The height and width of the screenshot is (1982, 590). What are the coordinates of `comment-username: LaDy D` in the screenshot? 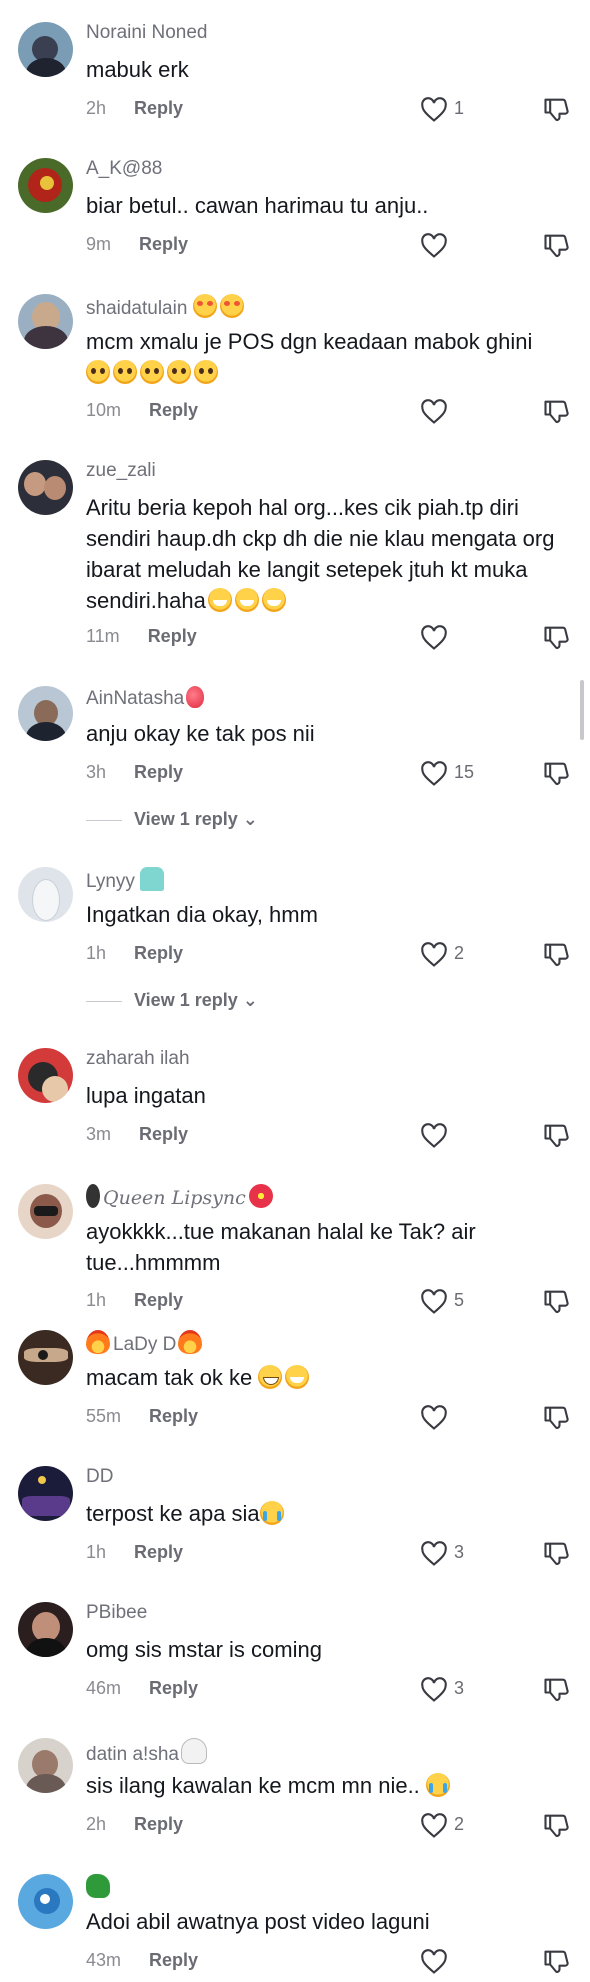 It's located at (145, 1343).